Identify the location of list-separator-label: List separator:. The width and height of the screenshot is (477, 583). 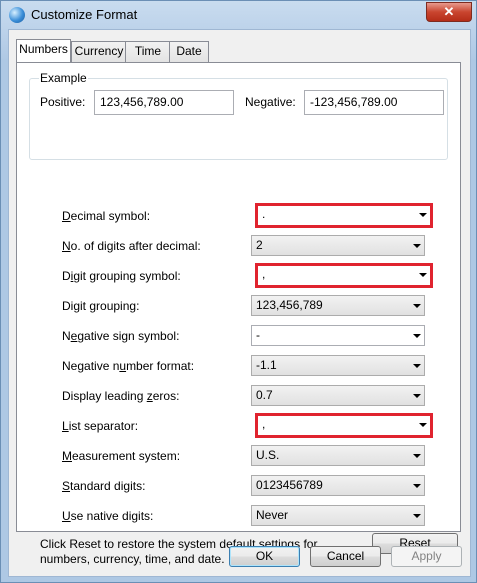
(100, 426).